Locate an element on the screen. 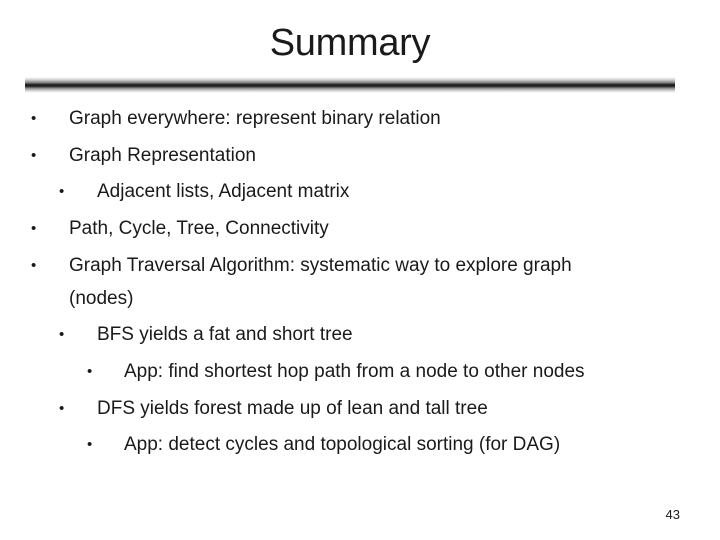 This screenshot has height=540, width=720. list-item-continuation: (nodes) is located at coordinates (360, 299).